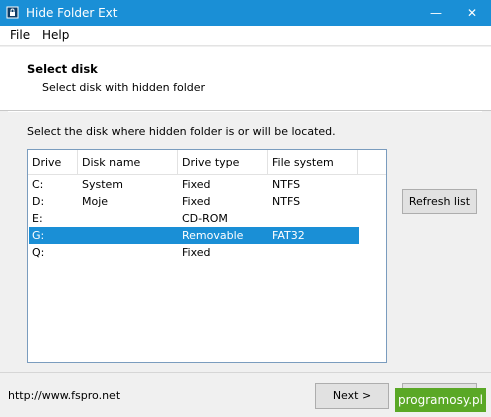 The height and width of the screenshot is (417, 491). What do you see at coordinates (72, 13) in the screenshot?
I see `window-title: Hide Folder Ext` at bounding box center [72, 13].